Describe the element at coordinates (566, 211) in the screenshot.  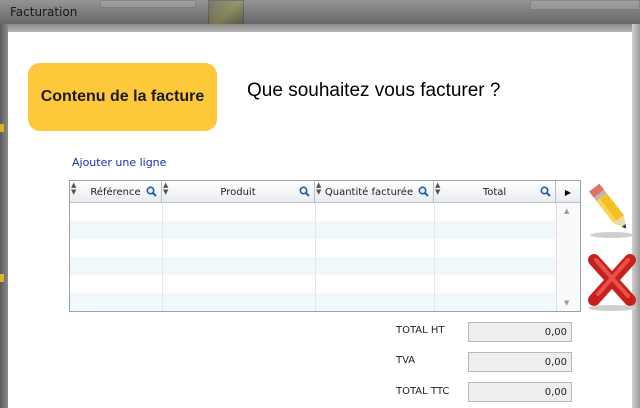
I see `scroll-up-icon: ▲` at that location.